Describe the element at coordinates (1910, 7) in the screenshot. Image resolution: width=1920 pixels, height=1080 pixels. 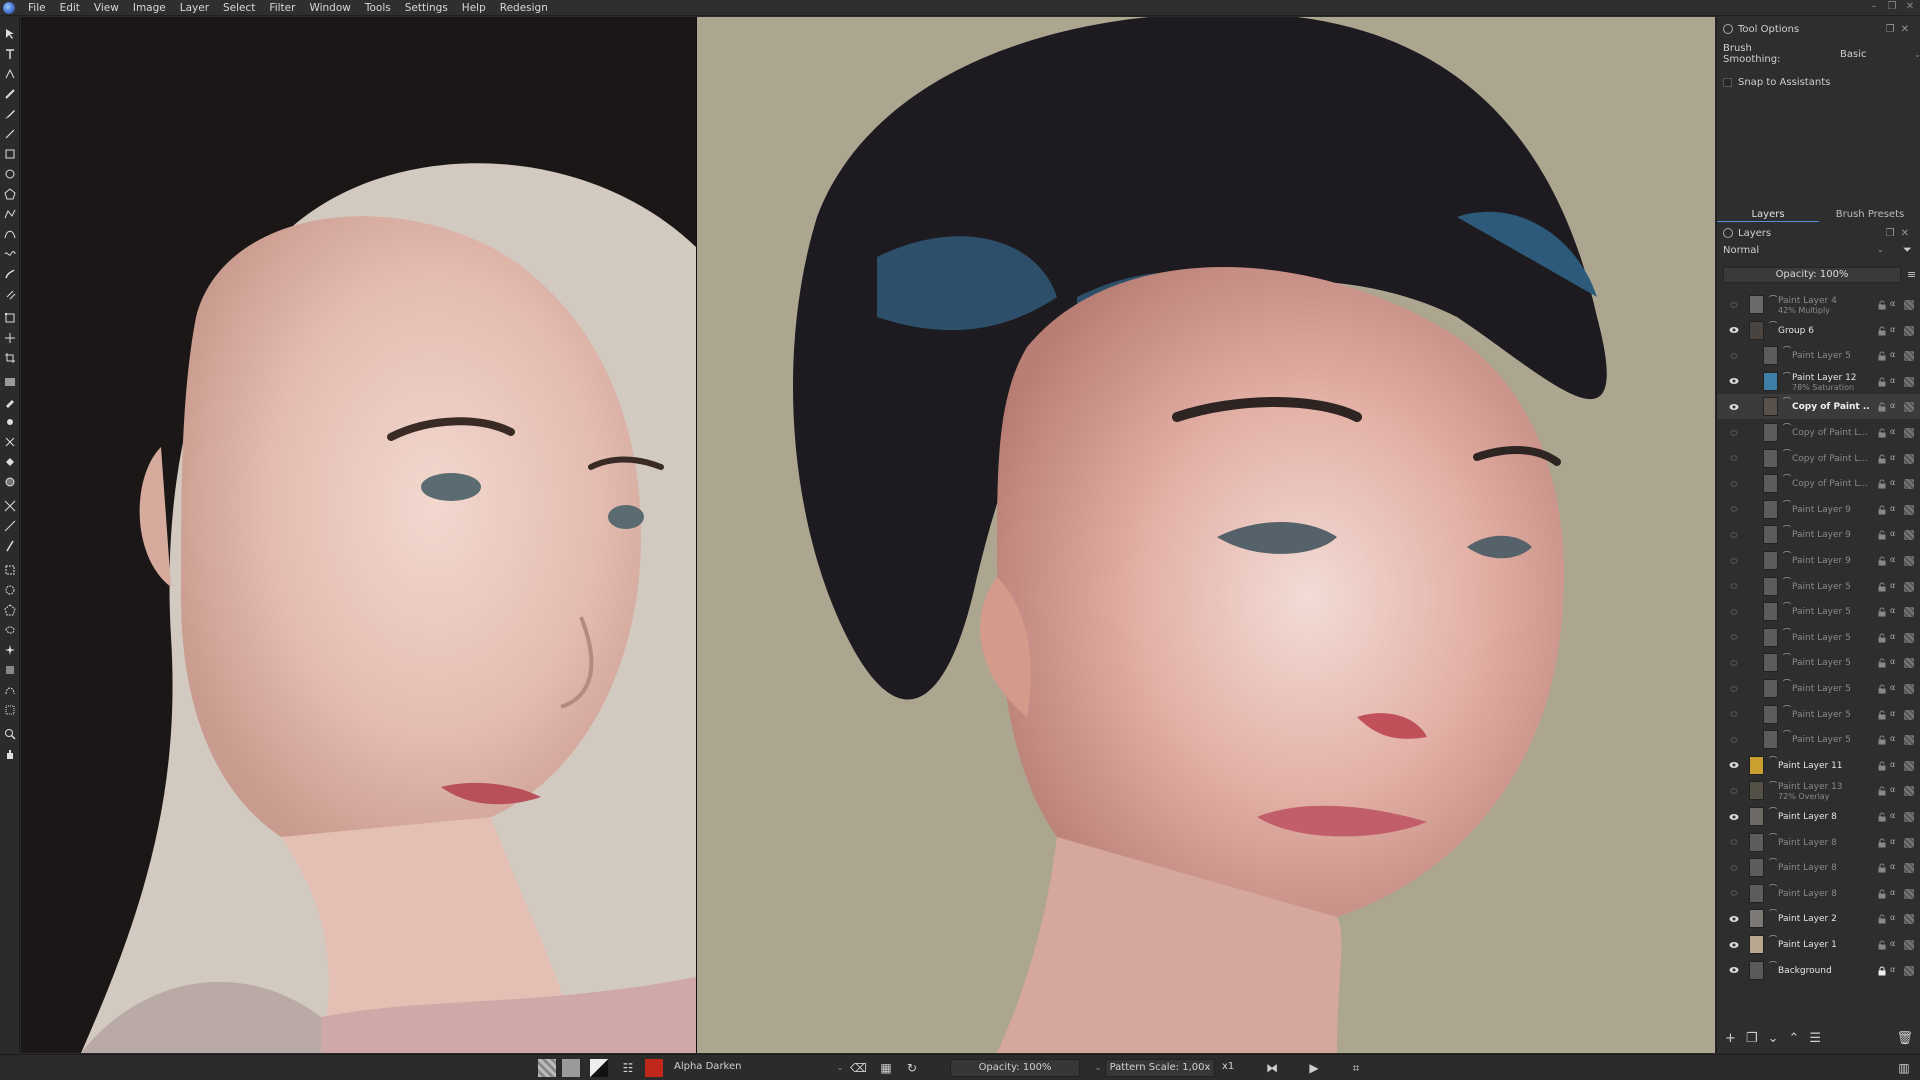
I see `close-icon: ✕` at that location.